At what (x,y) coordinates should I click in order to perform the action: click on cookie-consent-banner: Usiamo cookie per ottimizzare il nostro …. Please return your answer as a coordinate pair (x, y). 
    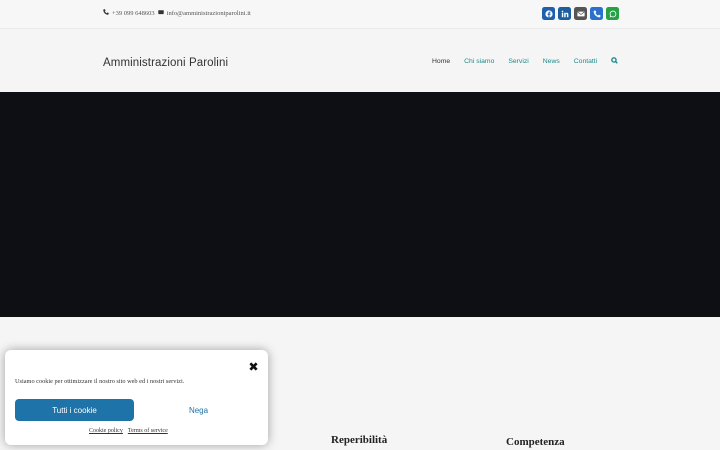
    Looking at the image, I should click on (136, 397).